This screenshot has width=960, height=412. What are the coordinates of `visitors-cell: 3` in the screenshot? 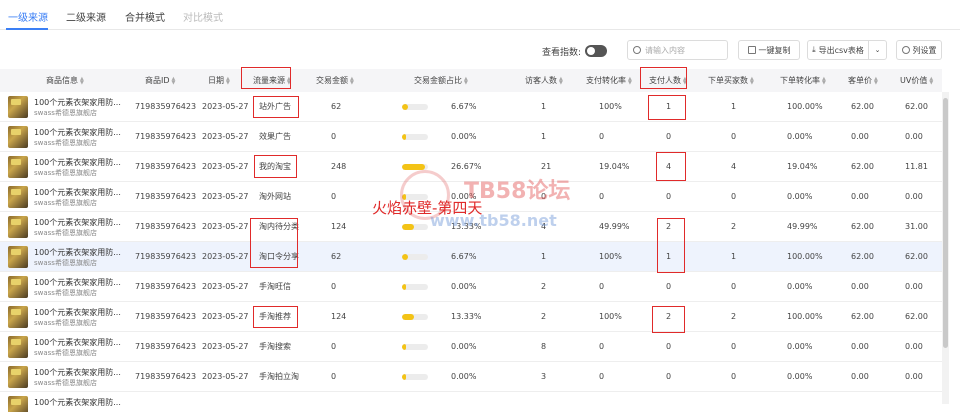 It's located at (544, 376).